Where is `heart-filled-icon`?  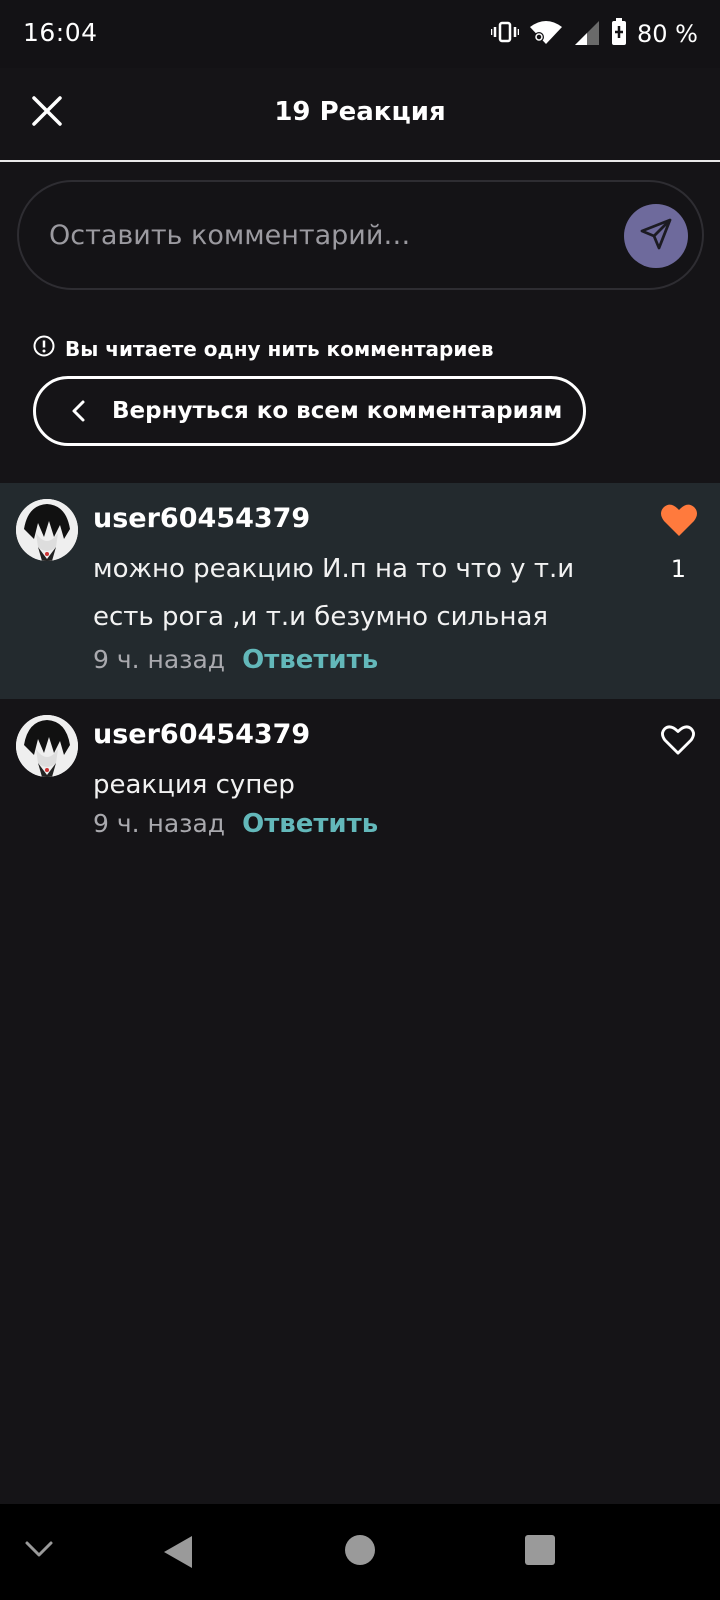
heart-filled-icon is located at coordinates (679, 522).